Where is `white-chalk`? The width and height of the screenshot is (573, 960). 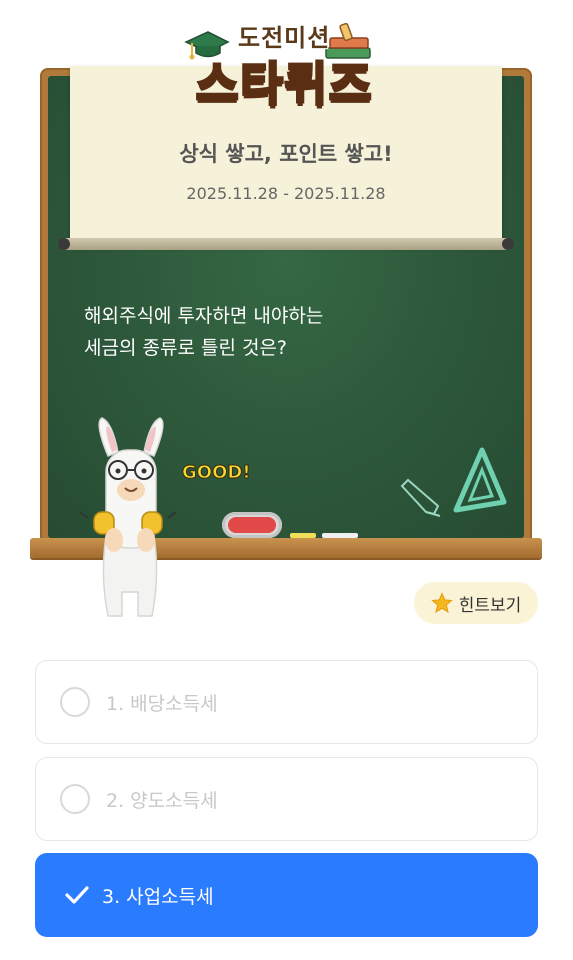 white-chalk is located at coordinates (340, 535).